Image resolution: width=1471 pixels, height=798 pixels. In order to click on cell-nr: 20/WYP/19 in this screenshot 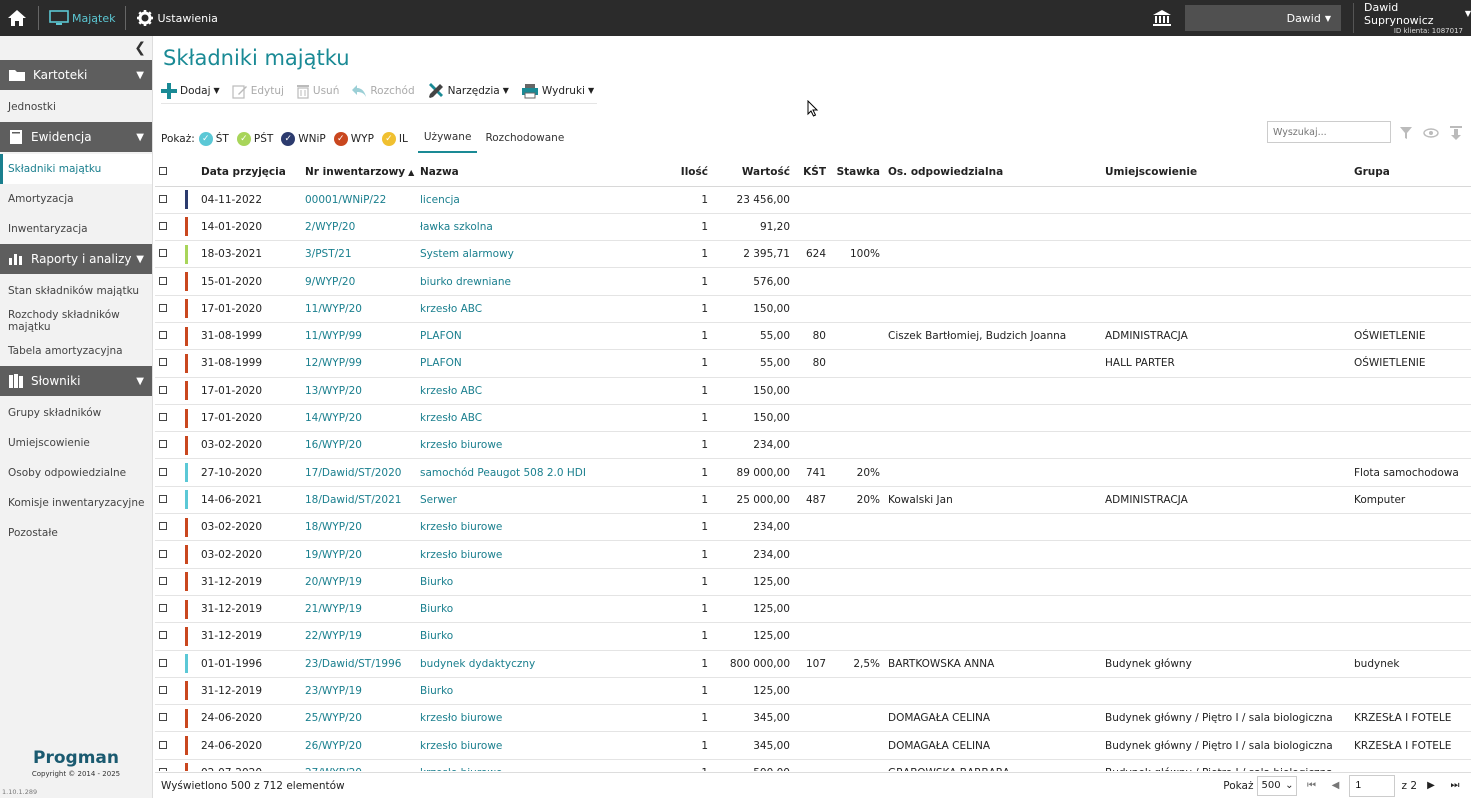, I will do `click(358, 582)`.